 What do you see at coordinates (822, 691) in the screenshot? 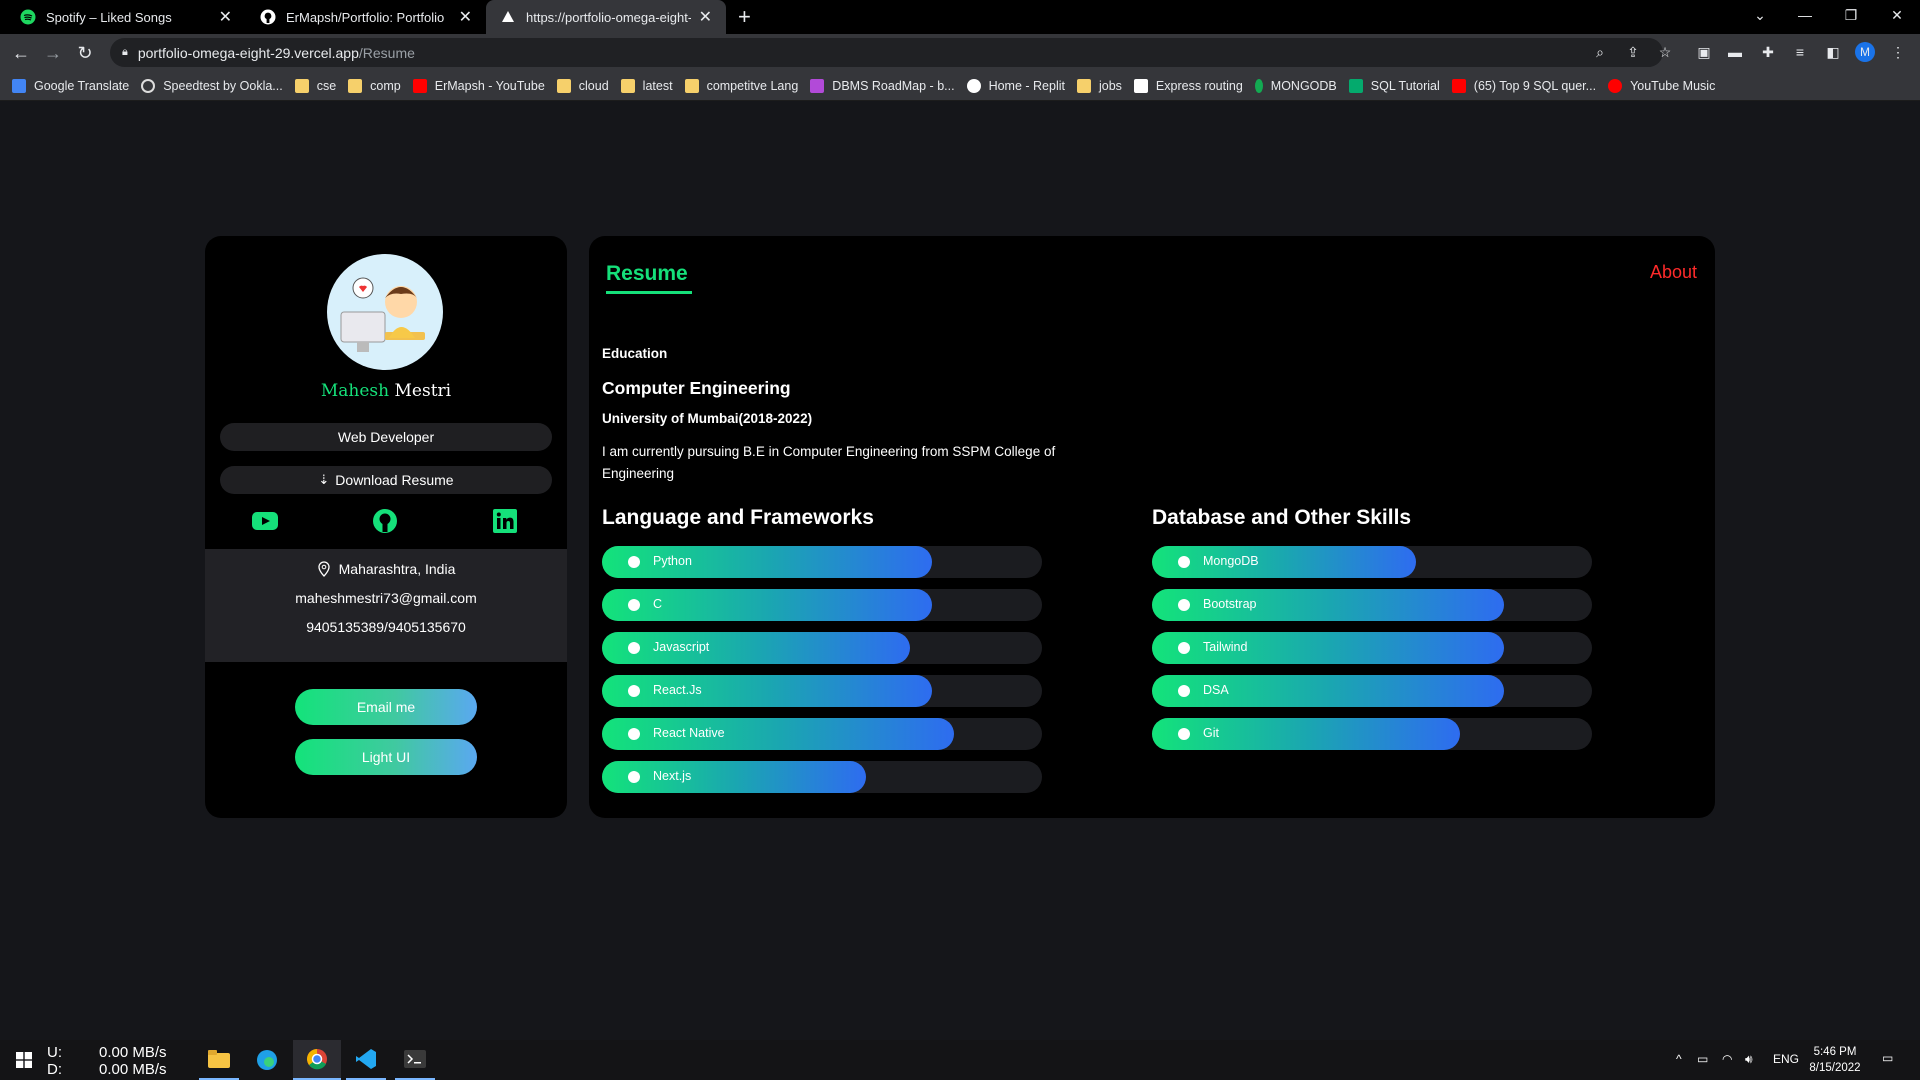
I see `skill-bar: React.Js` at bounding box center [822, 691].